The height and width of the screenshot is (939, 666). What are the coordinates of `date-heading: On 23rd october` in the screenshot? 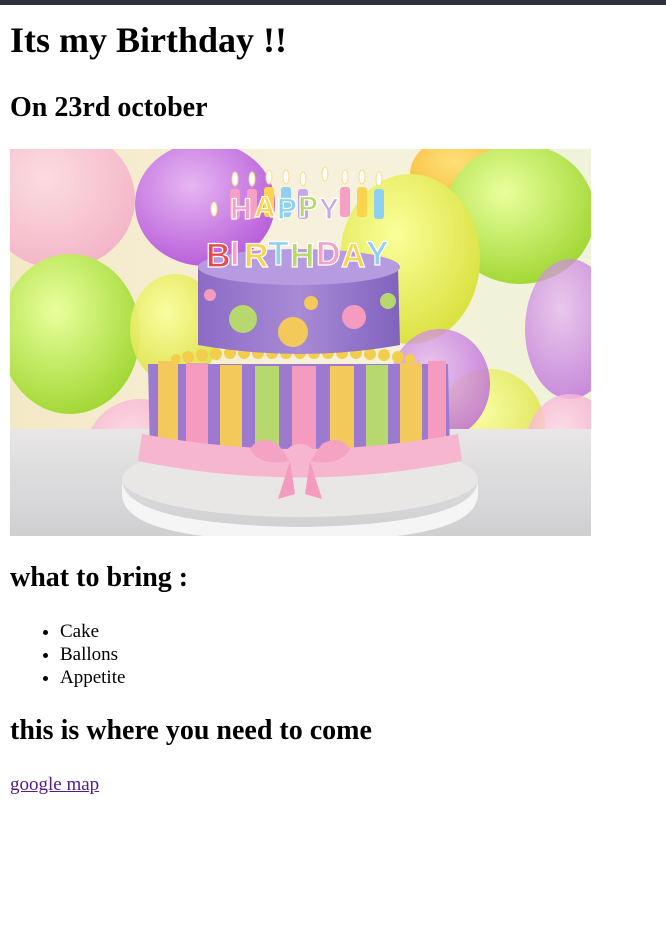 It's located at (109, 107).